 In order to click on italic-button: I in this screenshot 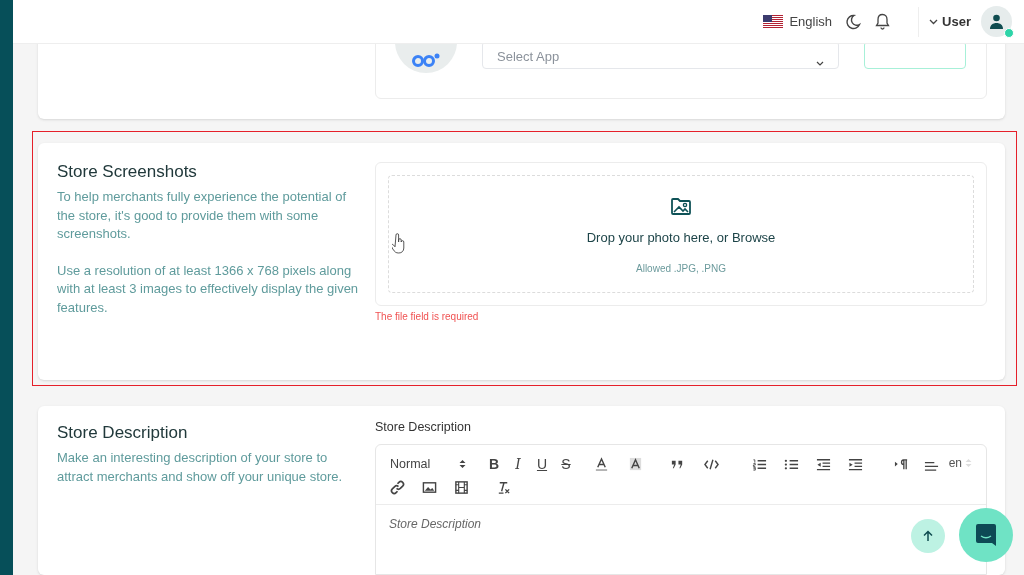, I will do `click(518, 464)`.